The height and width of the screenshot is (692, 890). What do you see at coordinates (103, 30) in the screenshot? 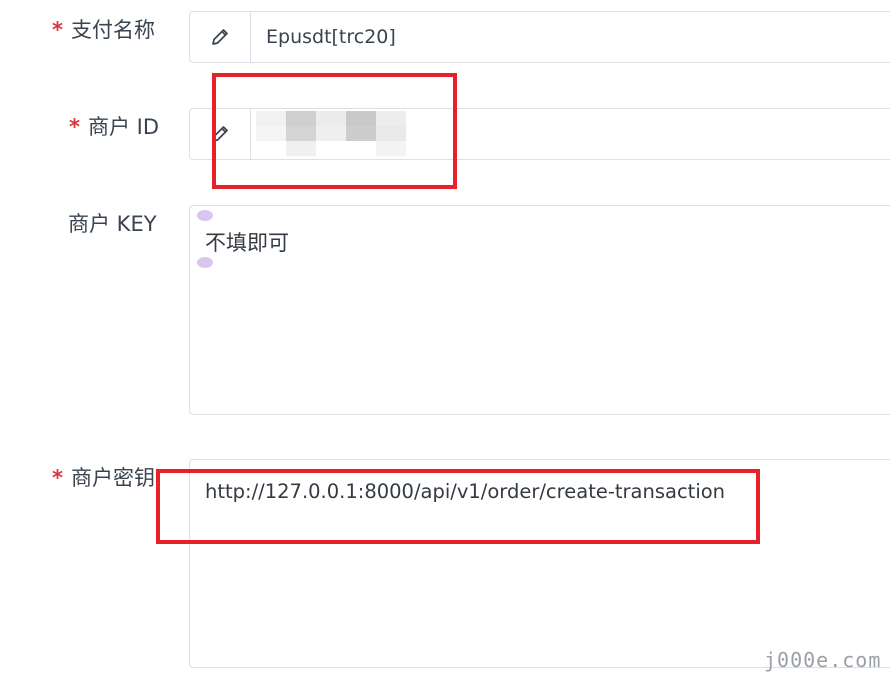
I see `pay-name-label: * 支付名称` at bounding box center [103, 30].